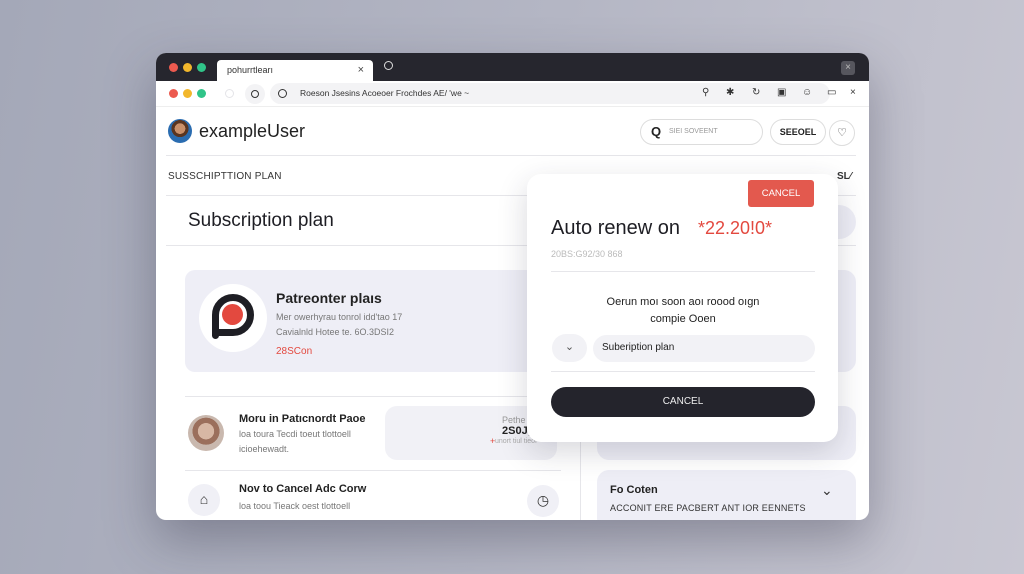  What do you see at coordinates (206, 433) in the screenshot?
I see `list-item-avatar` at bounding box center [206, 433].